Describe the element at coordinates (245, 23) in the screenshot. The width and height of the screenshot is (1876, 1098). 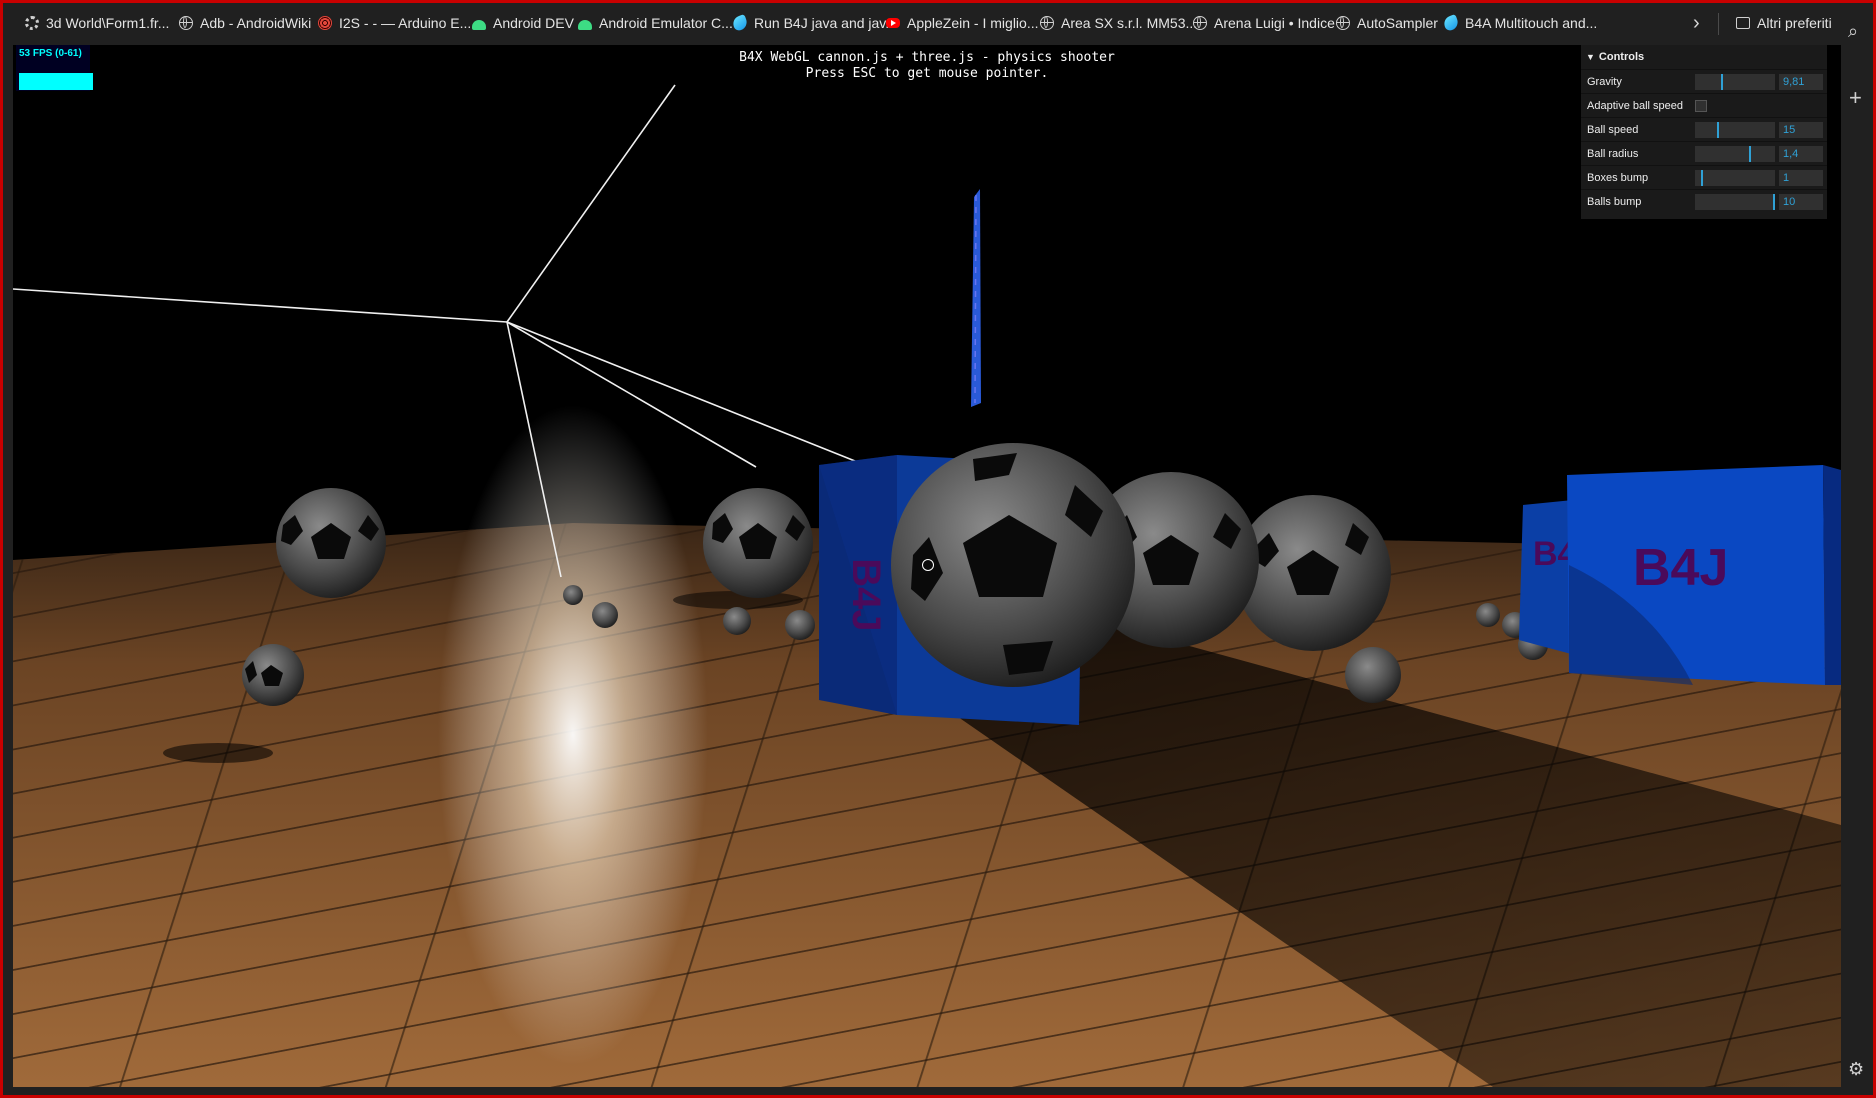
I see `bookmark-adb-androidwiki: Adb - AndroidWiki` at that location.